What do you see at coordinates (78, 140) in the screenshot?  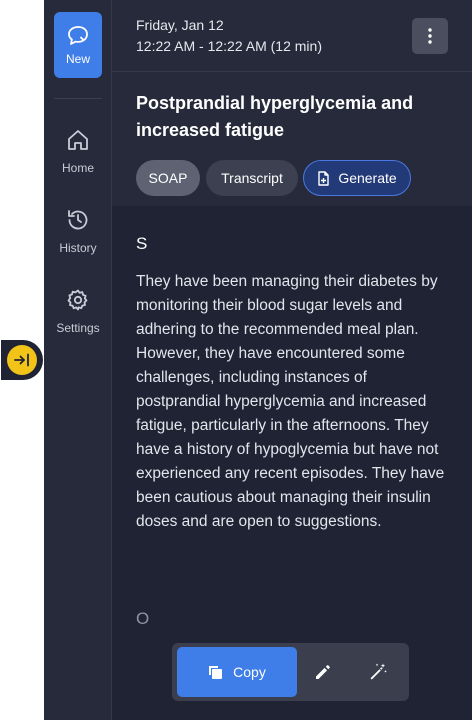 I see `home-icon` at bounding box center [78, 140].